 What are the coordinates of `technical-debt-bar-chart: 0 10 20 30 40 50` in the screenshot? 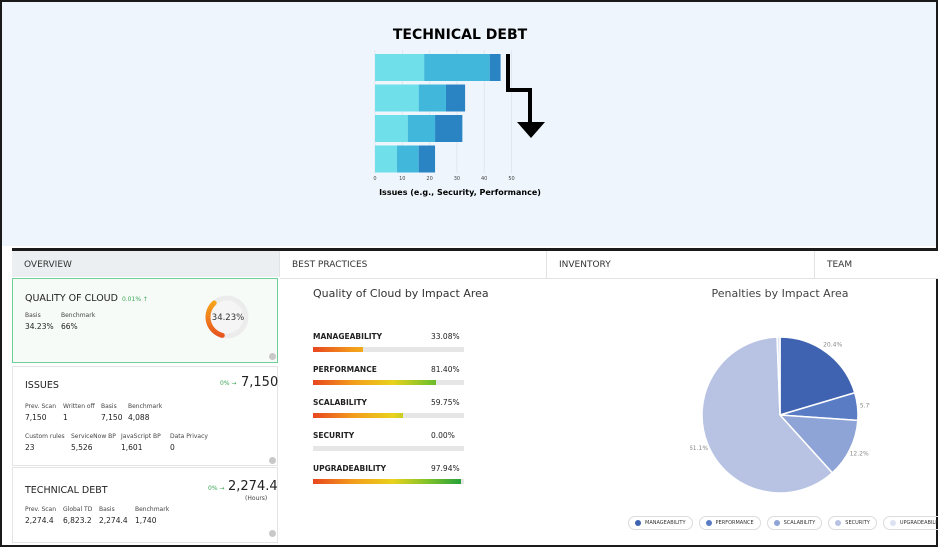 It's located at (459, 116).